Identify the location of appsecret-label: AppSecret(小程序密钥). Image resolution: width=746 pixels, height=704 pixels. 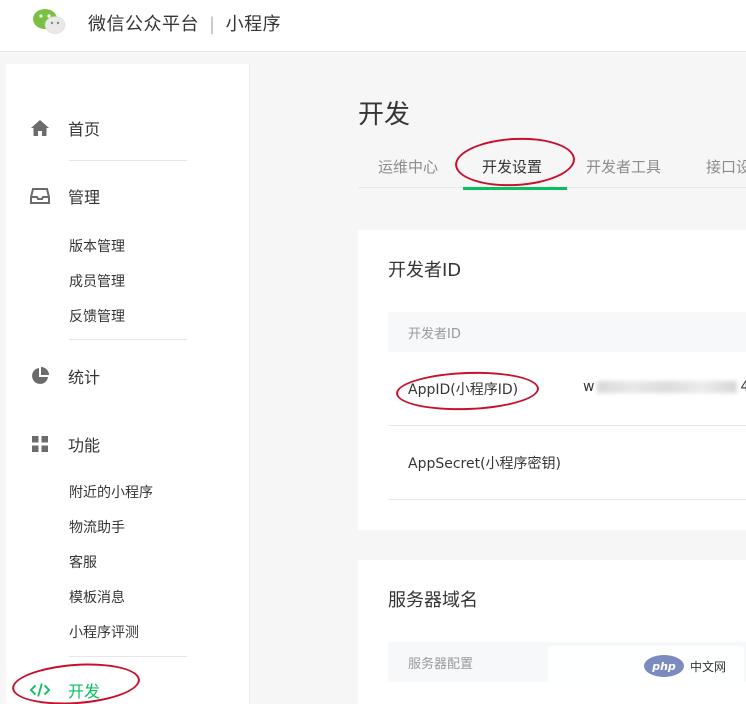
(485, 464).